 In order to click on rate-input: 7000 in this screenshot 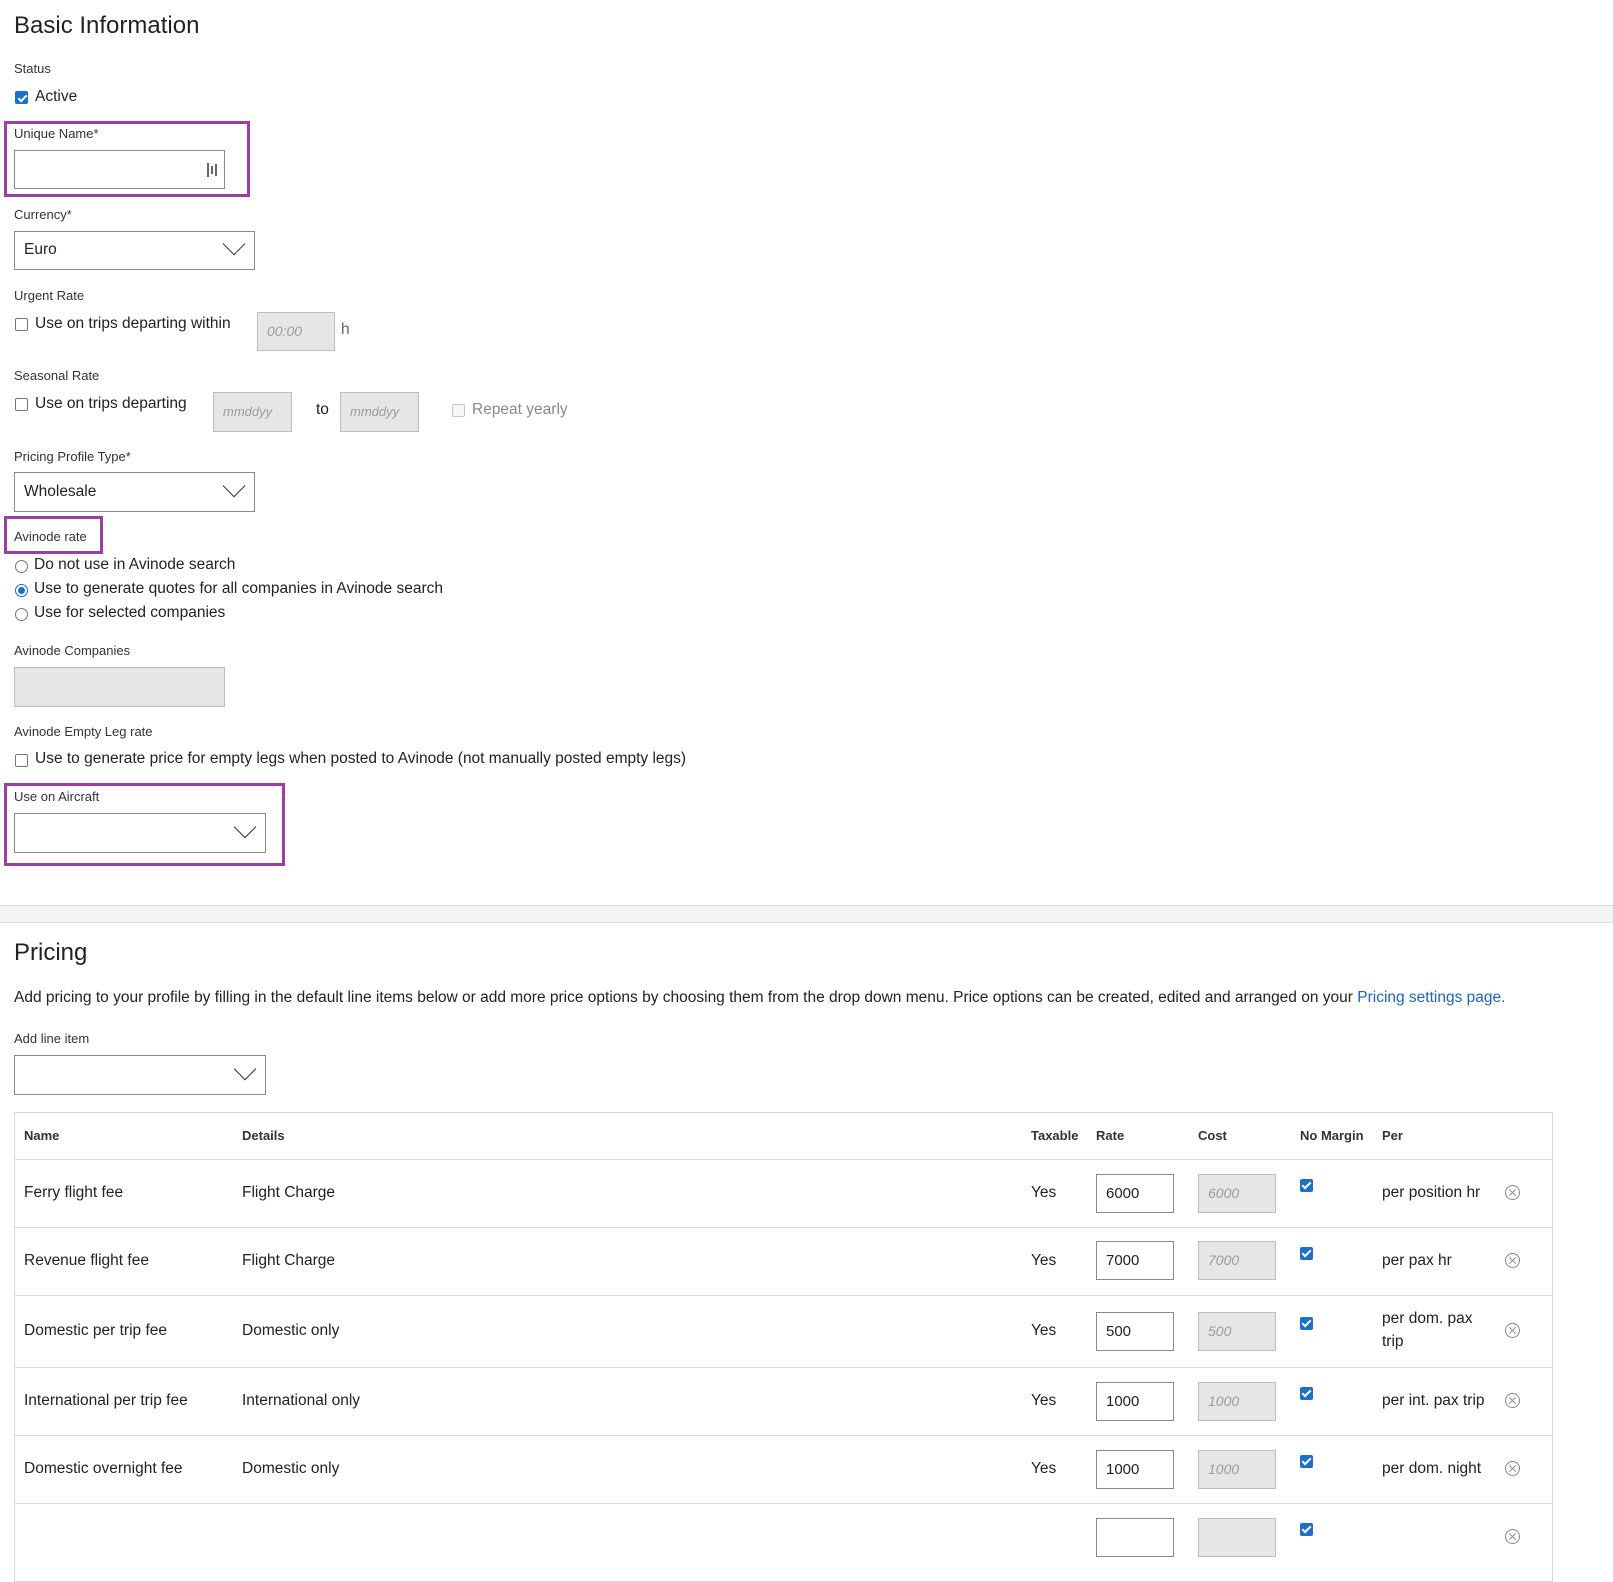, I will do `click(1135, 1260)`.